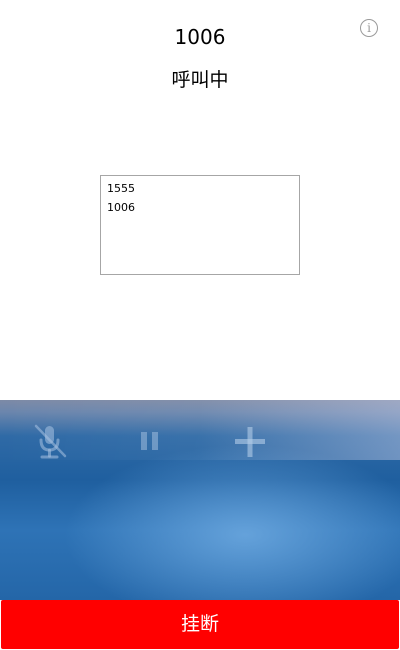 The height and width of the screenshot is (650, 400). I want to click on pause-icon, so click(149, 441).